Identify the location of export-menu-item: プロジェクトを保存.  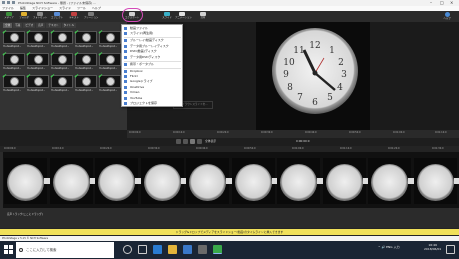
(152, 103).